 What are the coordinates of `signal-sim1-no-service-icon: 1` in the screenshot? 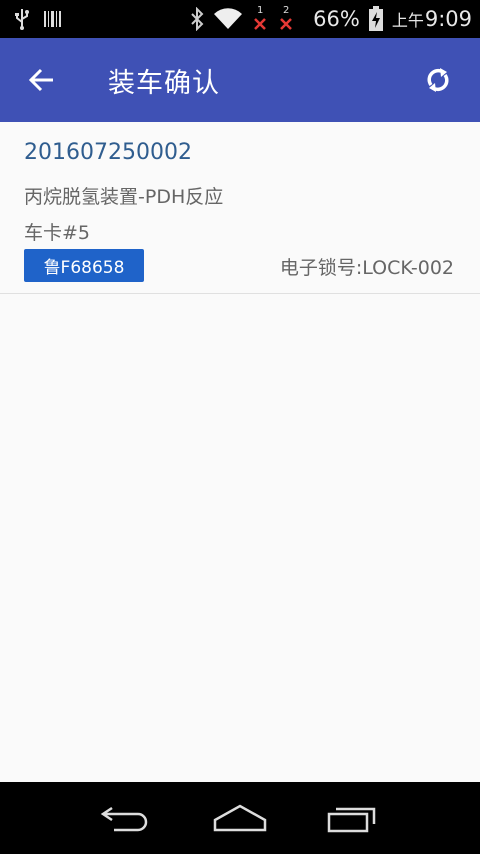 It's located at (260, 19).